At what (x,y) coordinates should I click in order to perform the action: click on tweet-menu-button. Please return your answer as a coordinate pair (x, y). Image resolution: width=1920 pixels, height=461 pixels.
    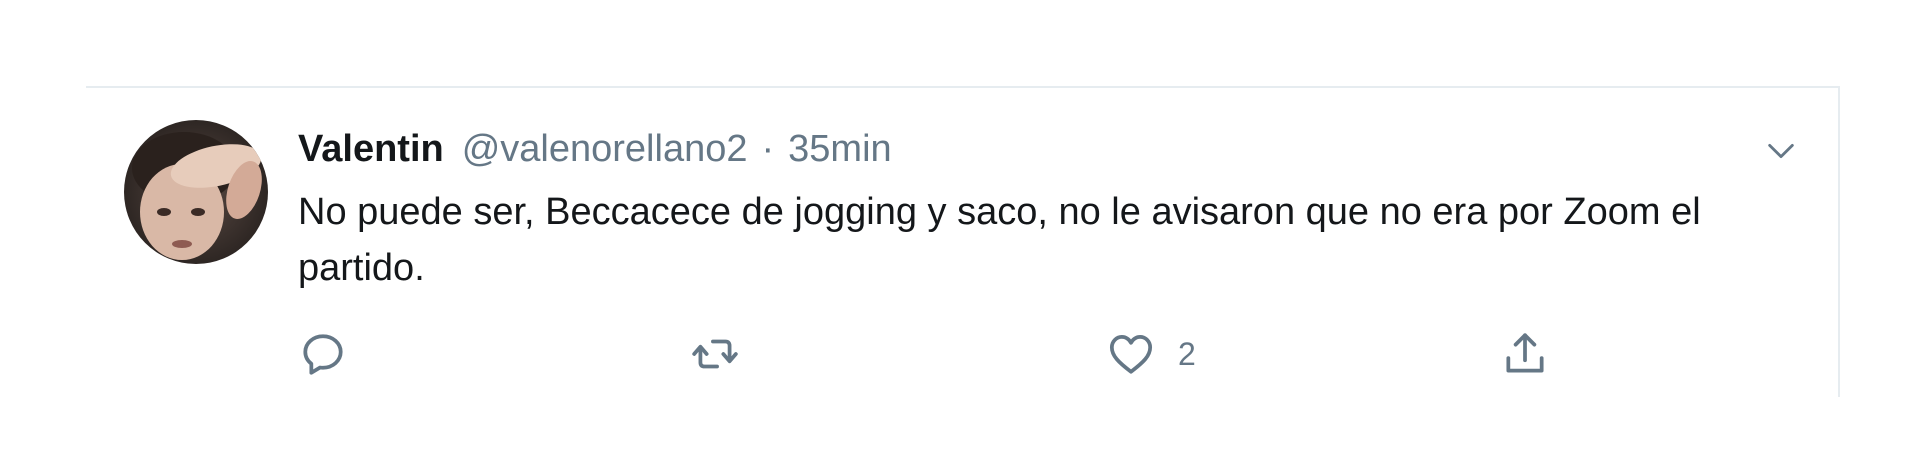
    Looking at the image, I should click on (1781, 151).